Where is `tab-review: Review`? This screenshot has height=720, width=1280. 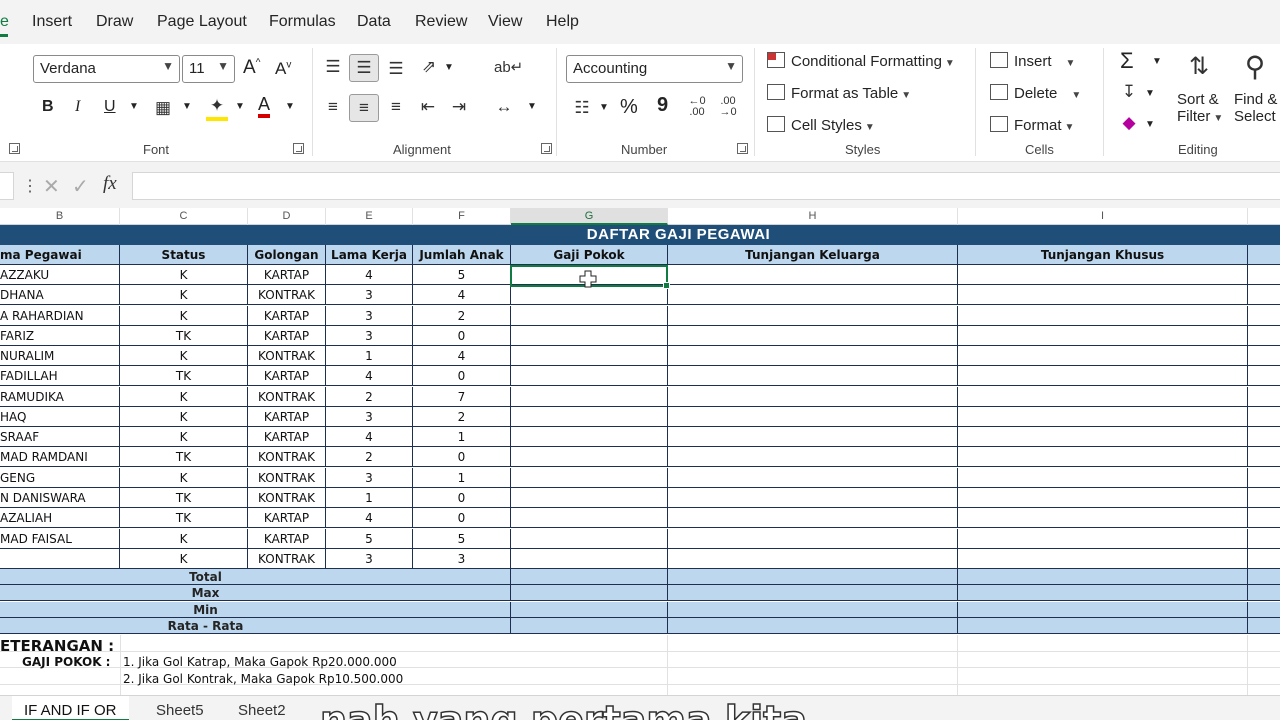
tab-review: Review is located at coordinates (441, 22).